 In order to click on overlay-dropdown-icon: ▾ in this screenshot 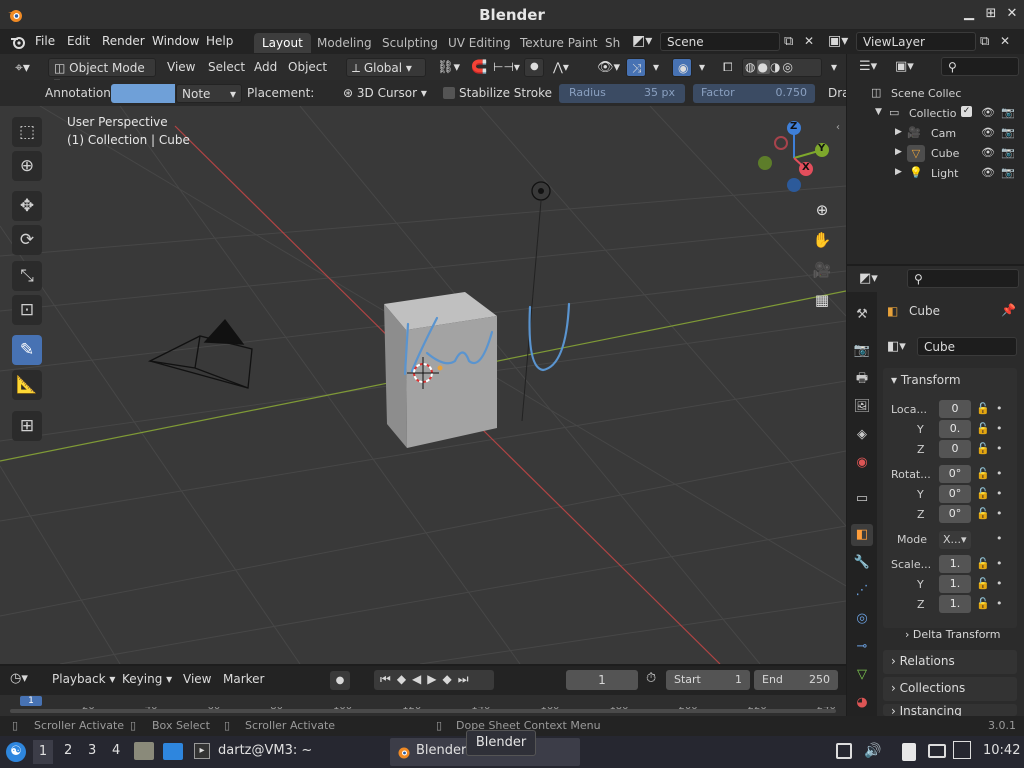, I will do `click(702, 67)`.